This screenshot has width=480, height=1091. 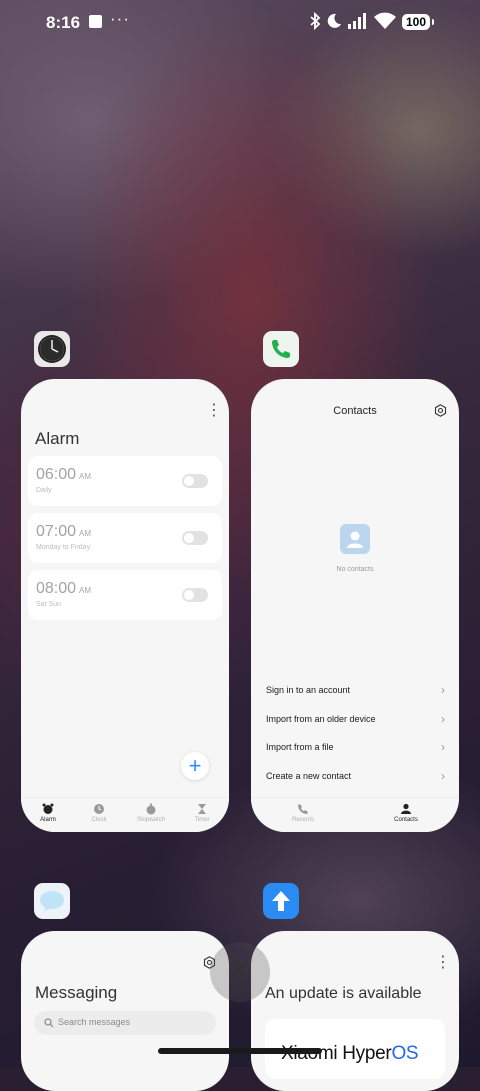 I want to click on notification-icon, so click(x=95, y=21).